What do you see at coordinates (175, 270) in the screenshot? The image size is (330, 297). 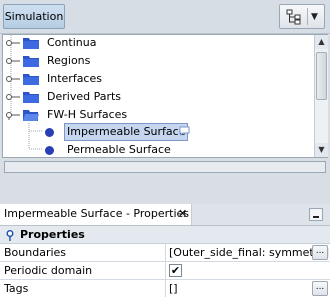 I see `periodic-domain-checkbox: ✔` at bounding box center [175, 270].